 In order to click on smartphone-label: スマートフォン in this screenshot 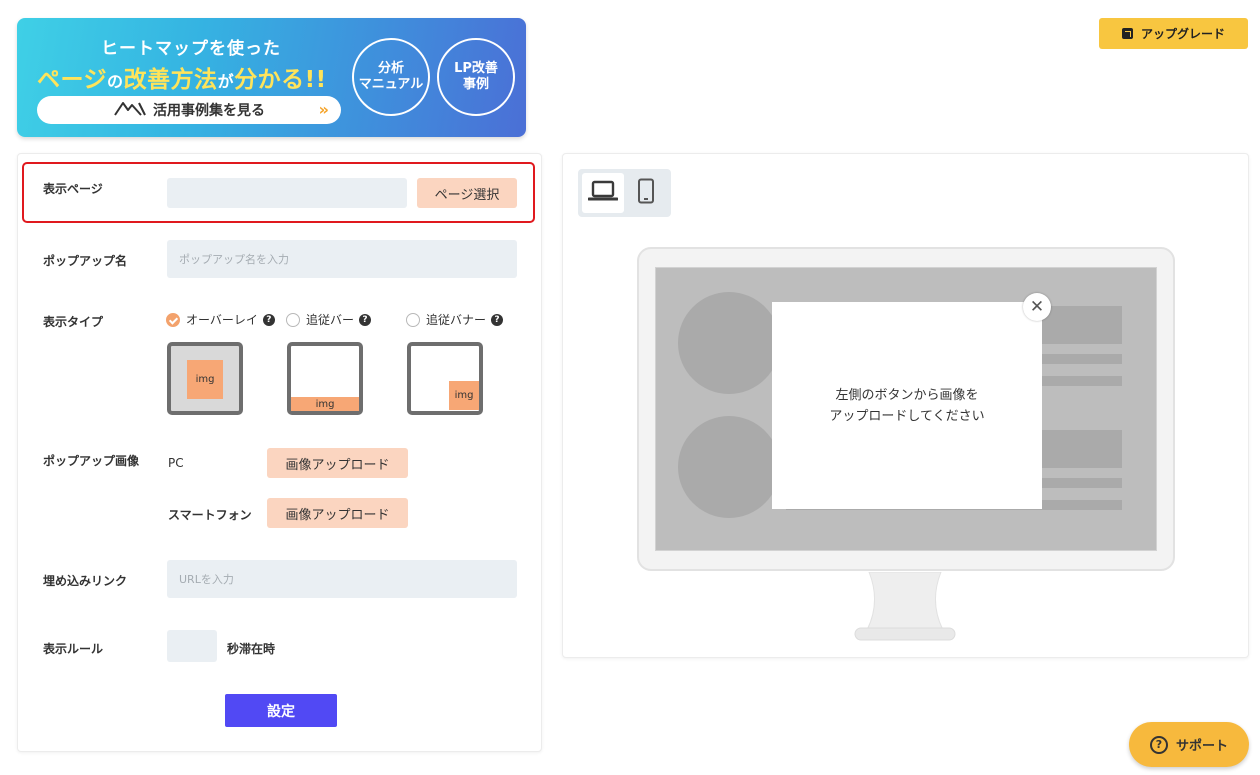, I will do `click(210, 515)`.